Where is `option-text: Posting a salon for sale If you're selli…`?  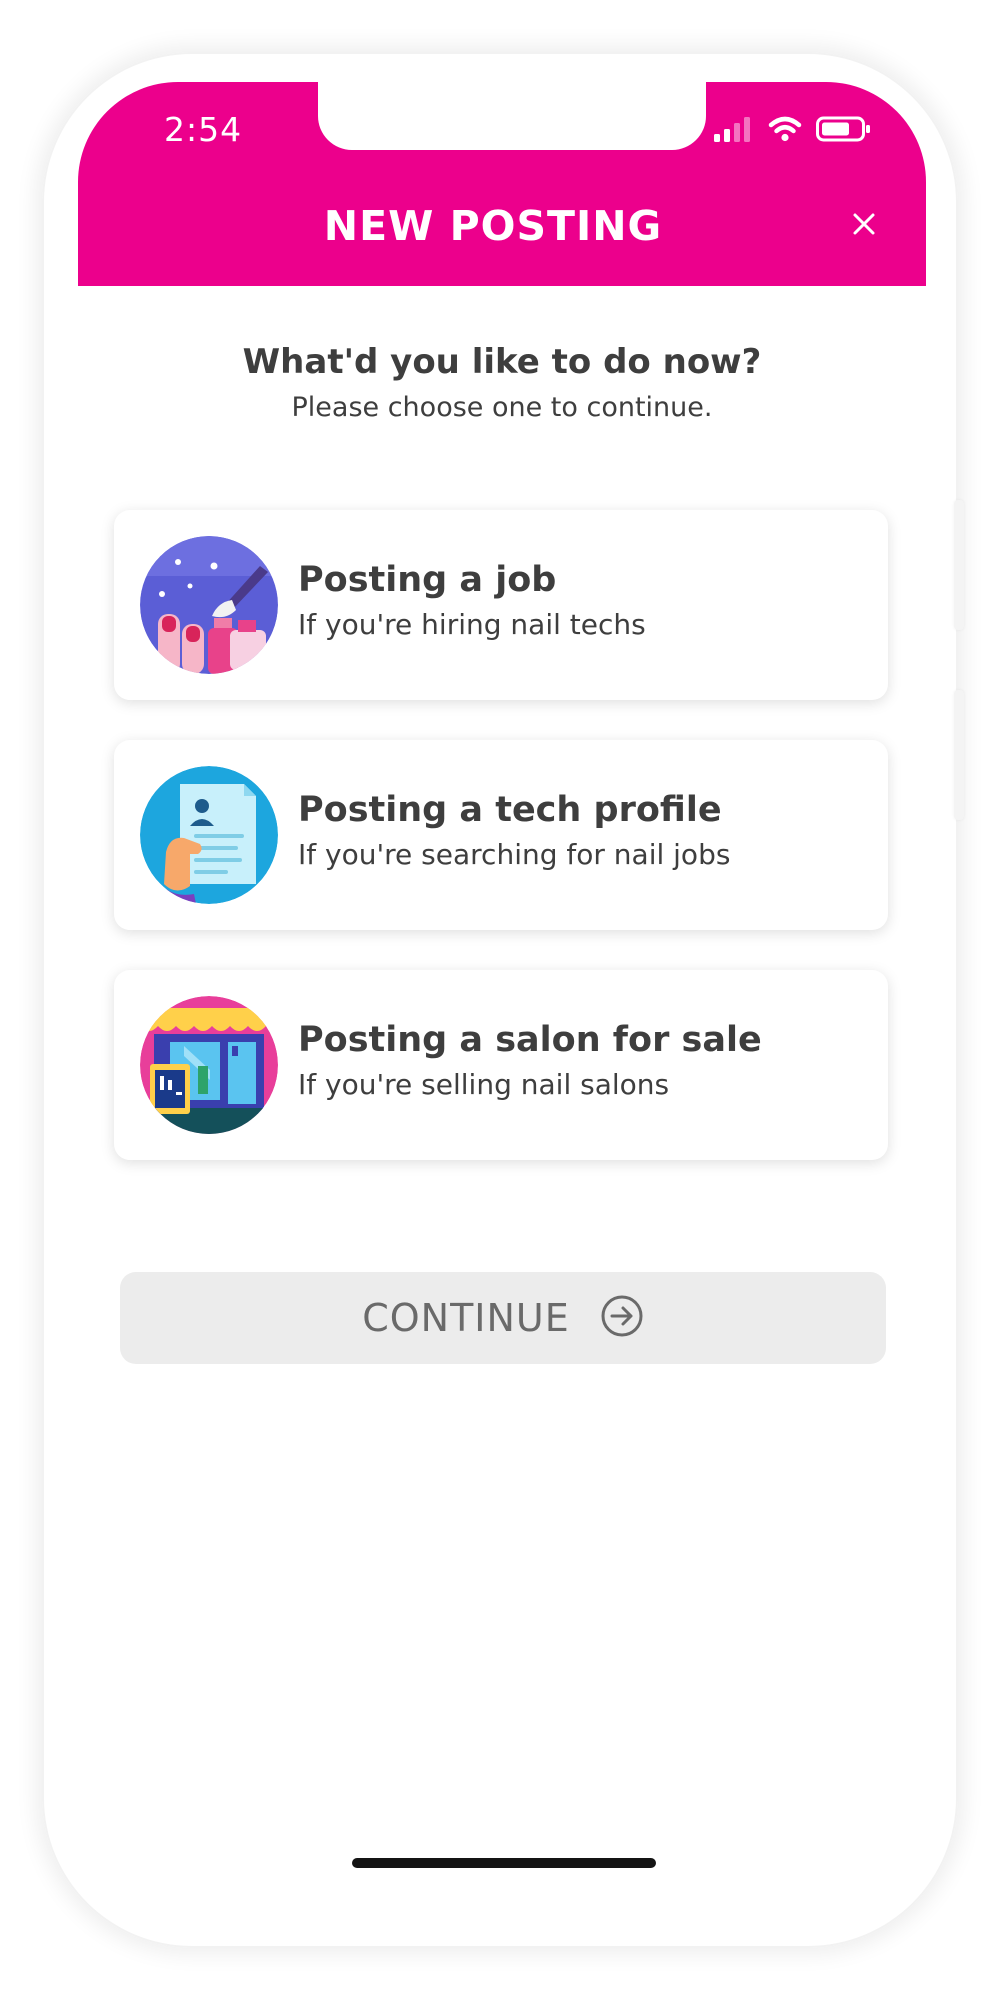 option-text: Posting a salon for sale If you're selli… is located at coordinates (530, 1060).